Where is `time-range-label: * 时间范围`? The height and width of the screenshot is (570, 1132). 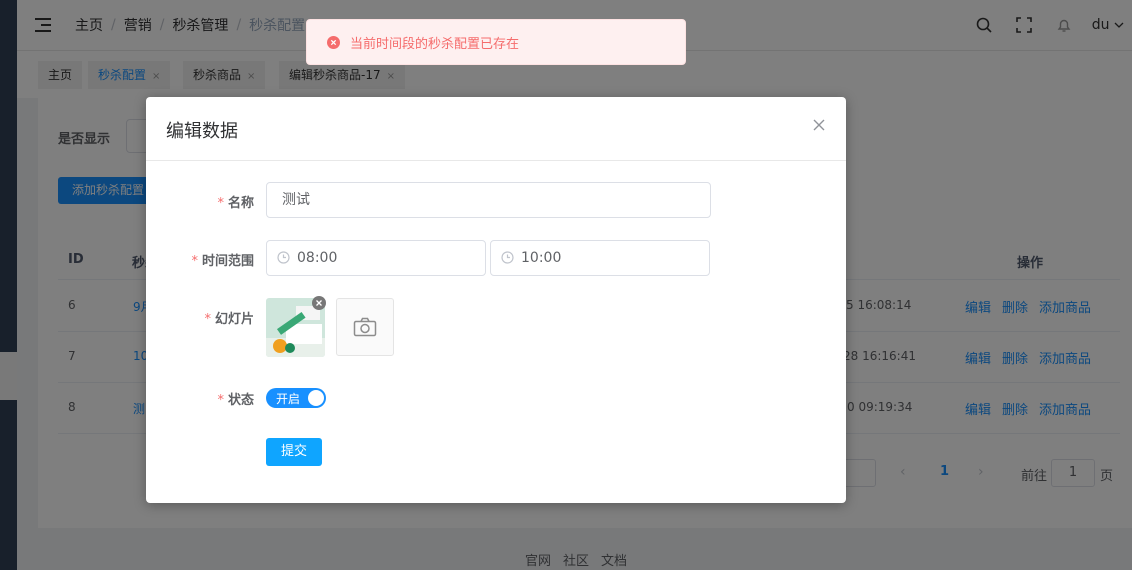
time-range-label: * 时间范围 is located at coordinates (222, 261).